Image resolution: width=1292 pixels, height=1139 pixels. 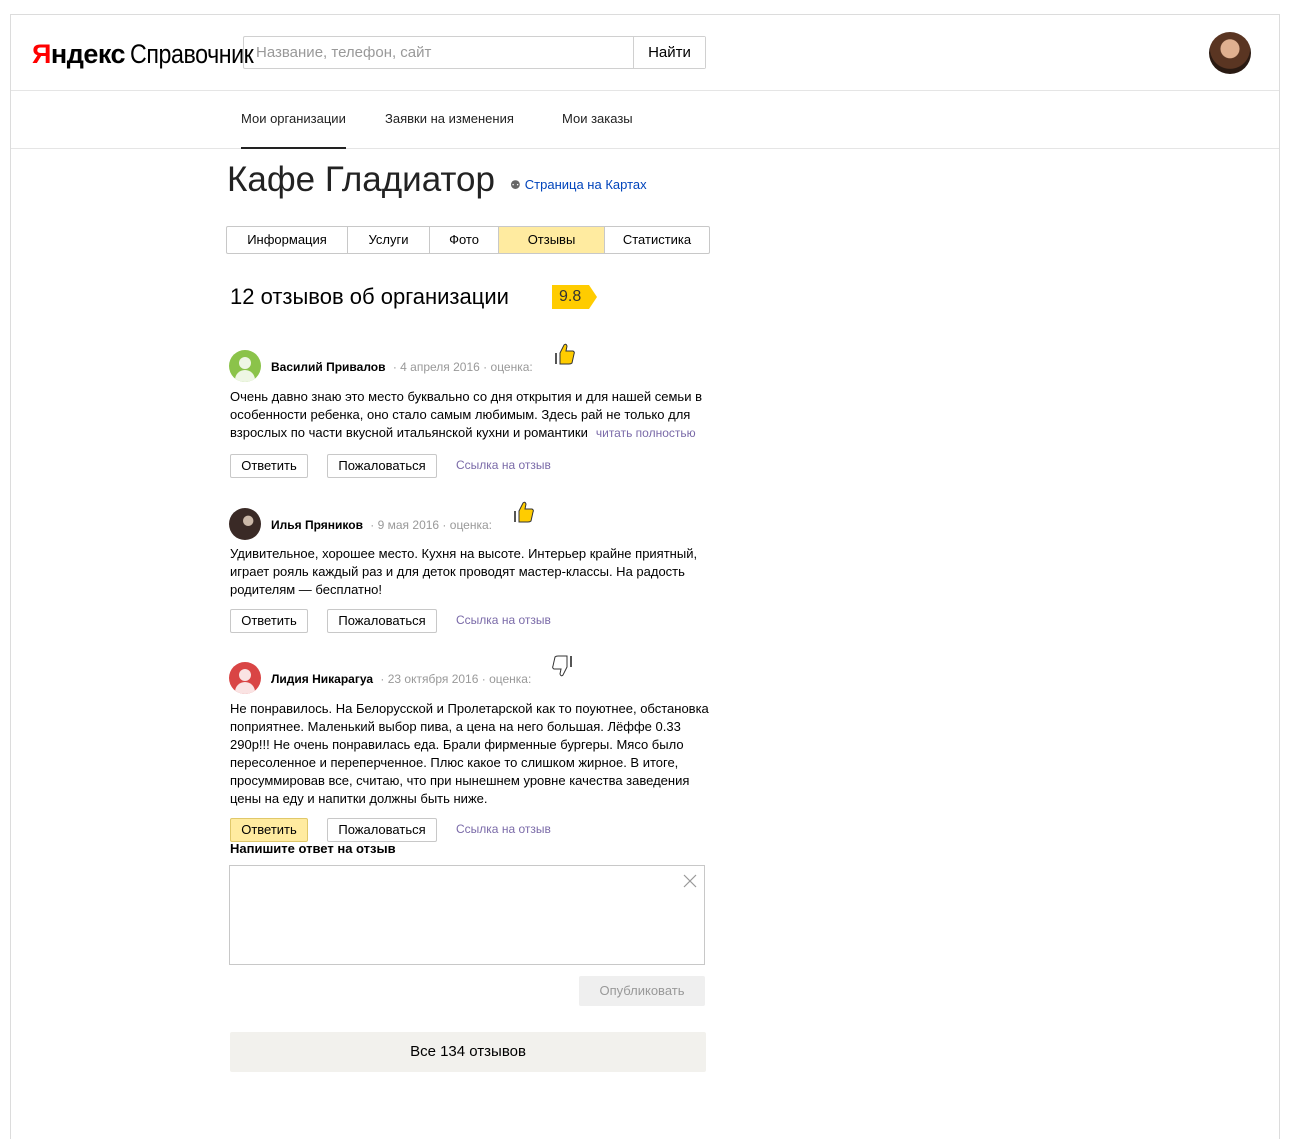 I want to click on review-date: 4 апреля 2016, so click(x=440, y=367).